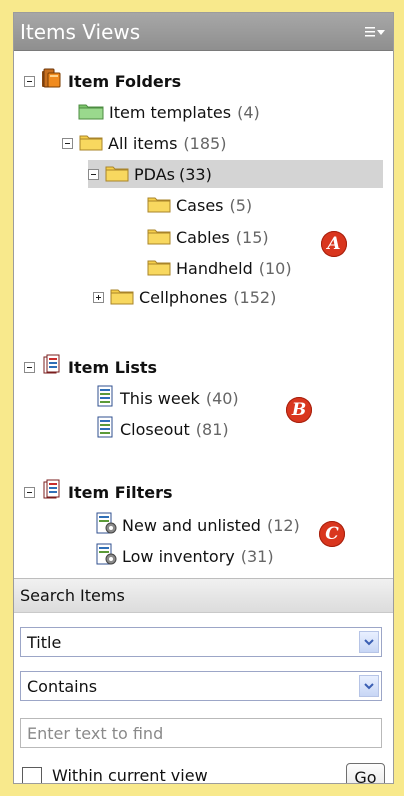 This screenshot has width=404, height=796. Describe the element at coordinates (201, 733) in the screenshot. I see `search-text-input` at that location.